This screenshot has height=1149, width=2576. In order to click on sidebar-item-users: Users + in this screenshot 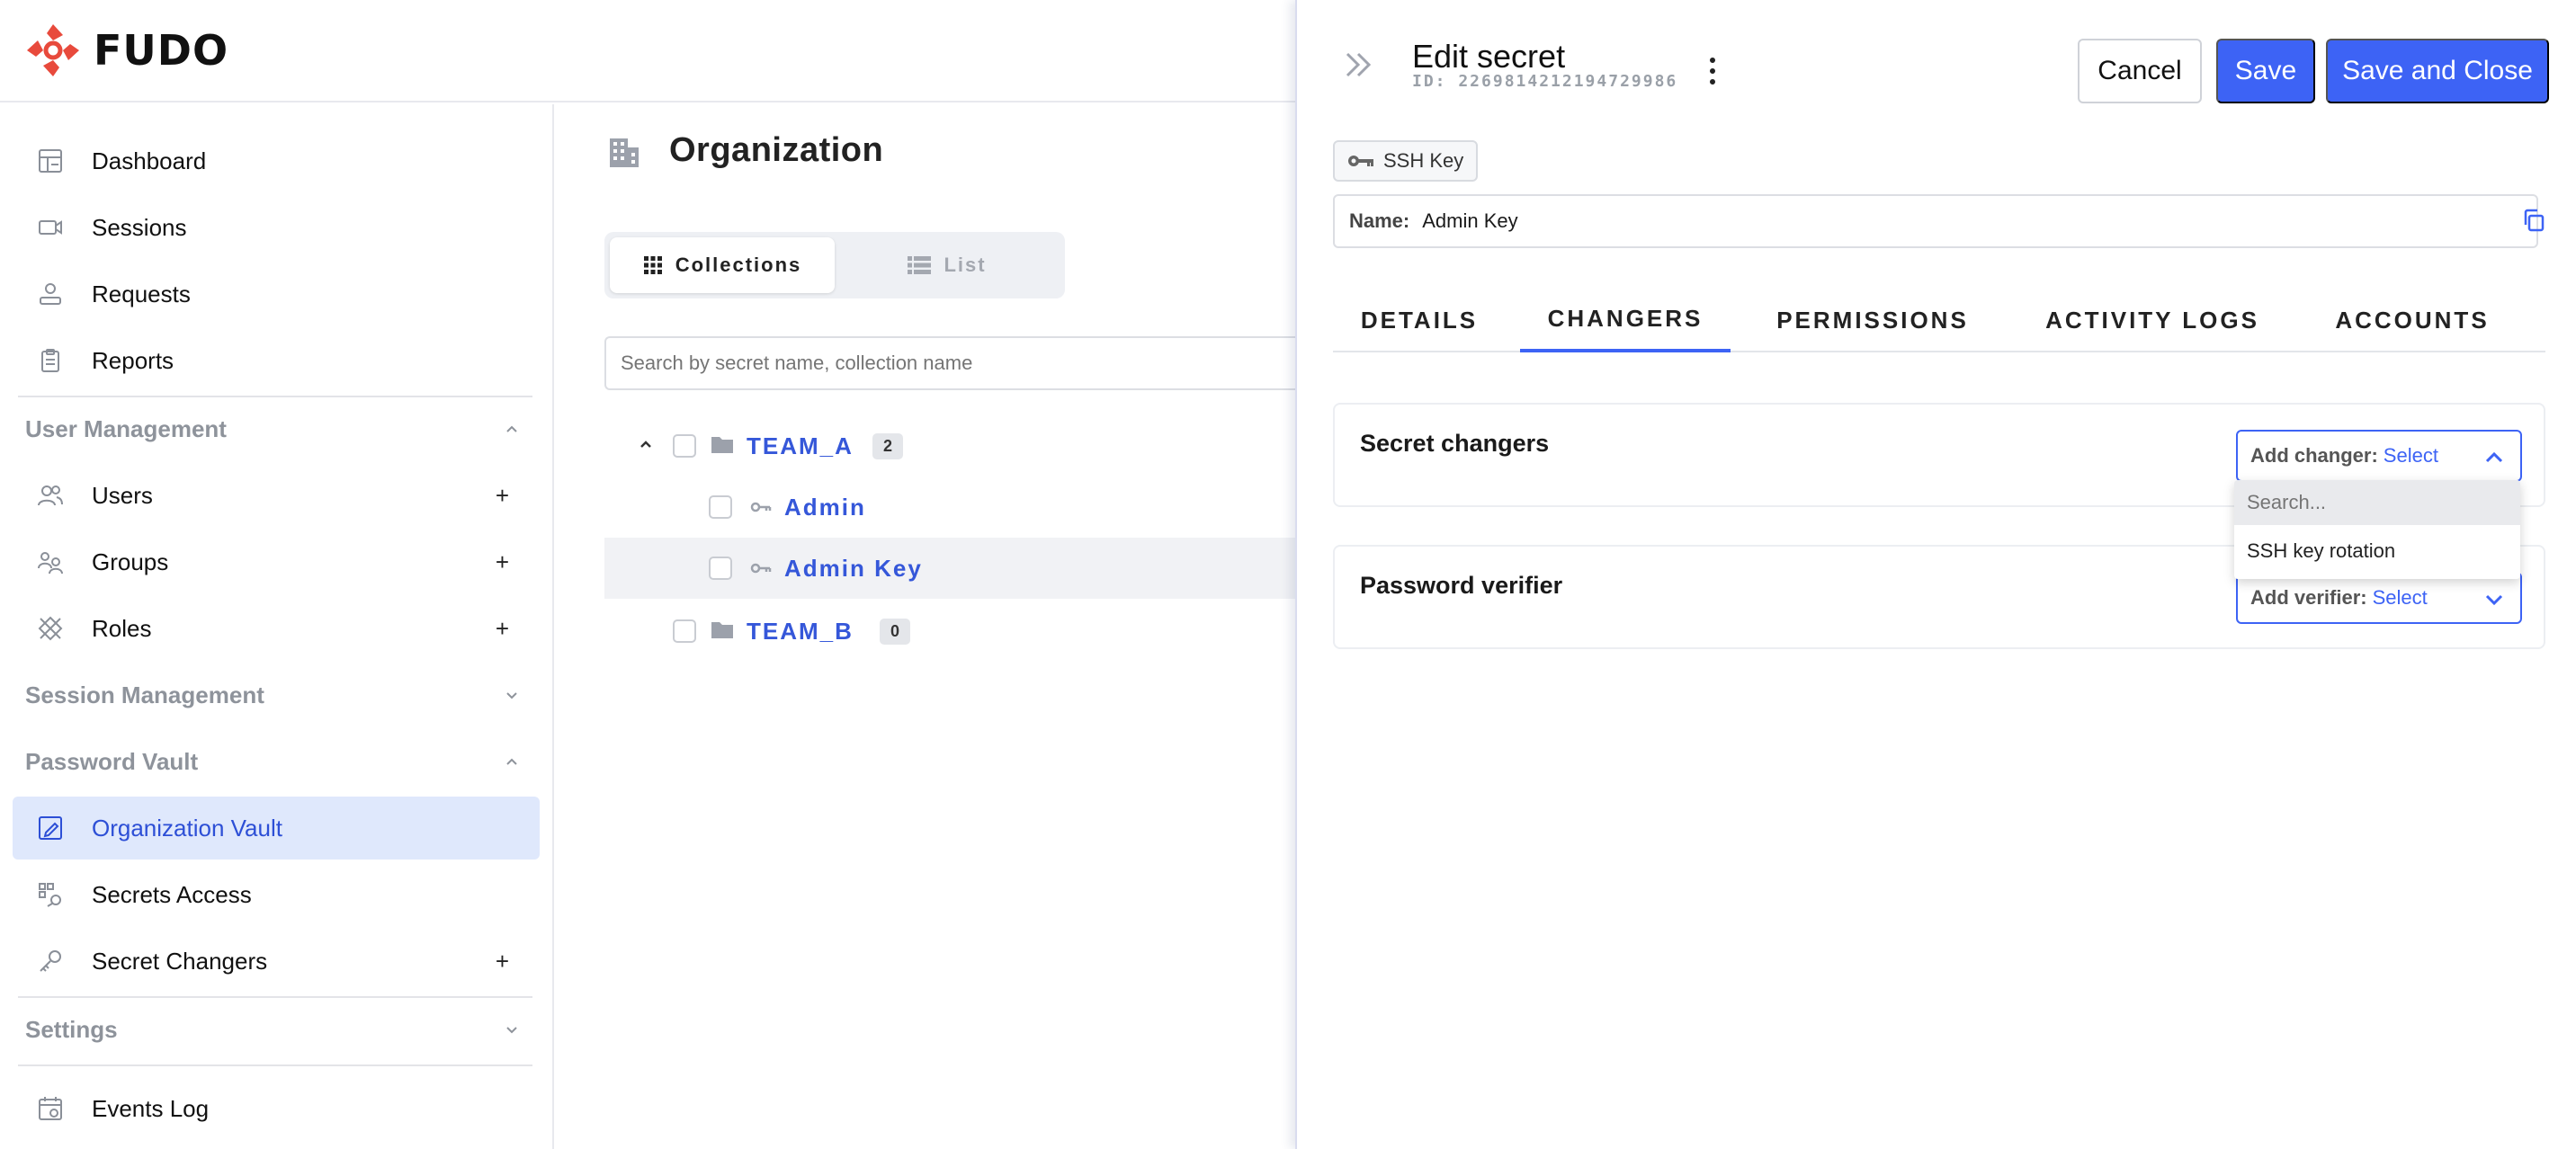, I will do `click(276, 495)`.